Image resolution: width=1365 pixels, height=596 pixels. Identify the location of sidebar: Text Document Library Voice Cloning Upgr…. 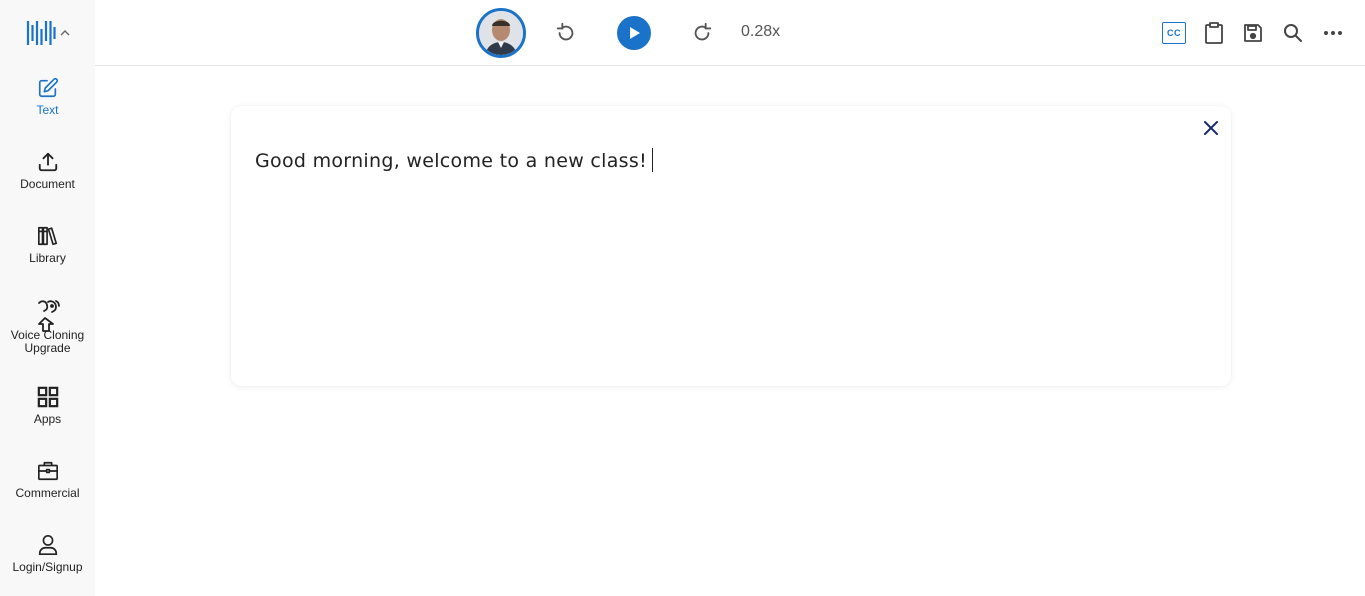
(47, 298).